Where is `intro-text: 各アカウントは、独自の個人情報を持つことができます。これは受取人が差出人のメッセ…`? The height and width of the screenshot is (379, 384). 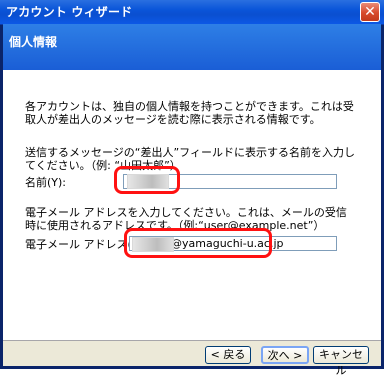
intro-text: 各アカウントは、独自の個人情報を持つことができます。これは受取人が差出人のメッセ… is located at coordinates (189, 113).